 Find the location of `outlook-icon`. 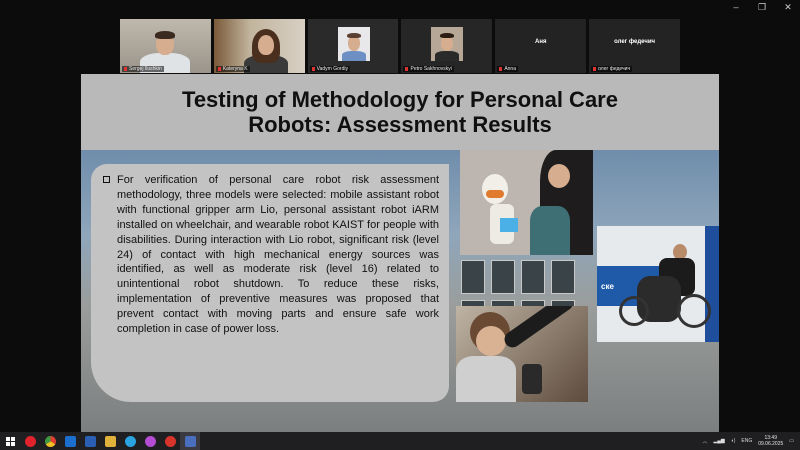

outlook-icon is located at coordinates (70, 441).